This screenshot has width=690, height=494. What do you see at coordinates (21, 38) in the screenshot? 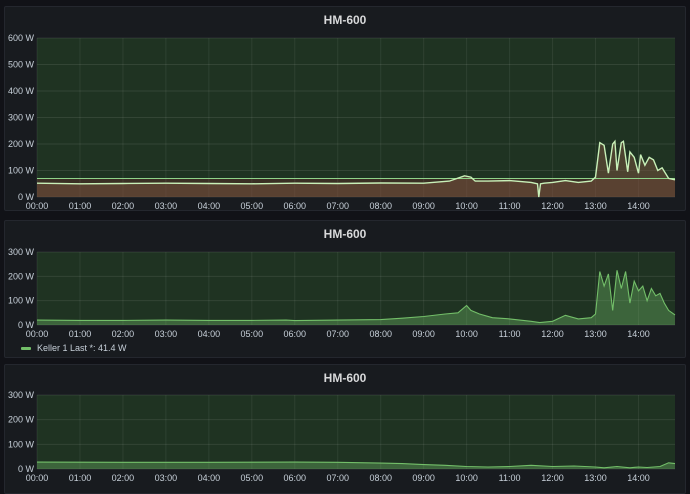
I see `y-tick-label: 600 W` at bounding box center [21, 38].